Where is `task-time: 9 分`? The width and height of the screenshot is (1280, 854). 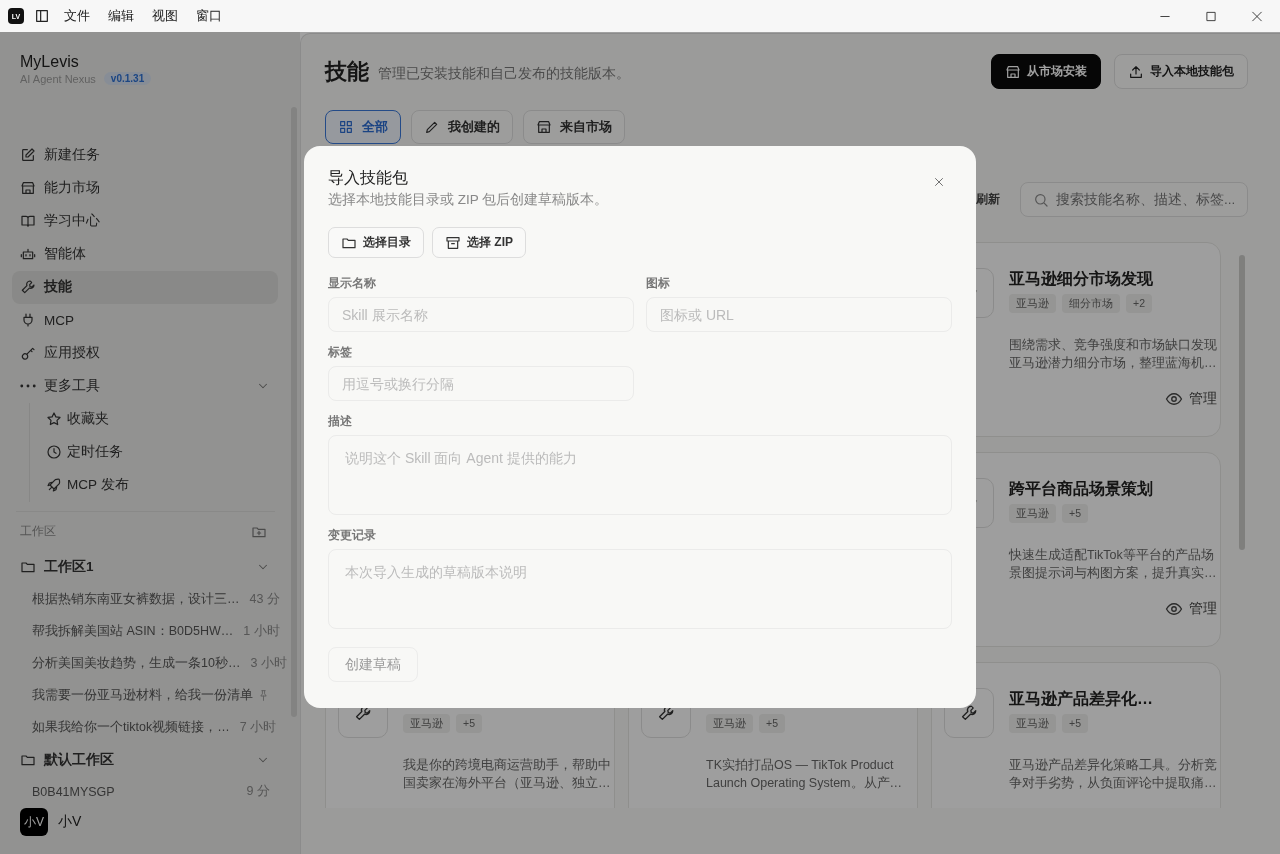 task-time: 9 分 is located at coordinates (258, 792).